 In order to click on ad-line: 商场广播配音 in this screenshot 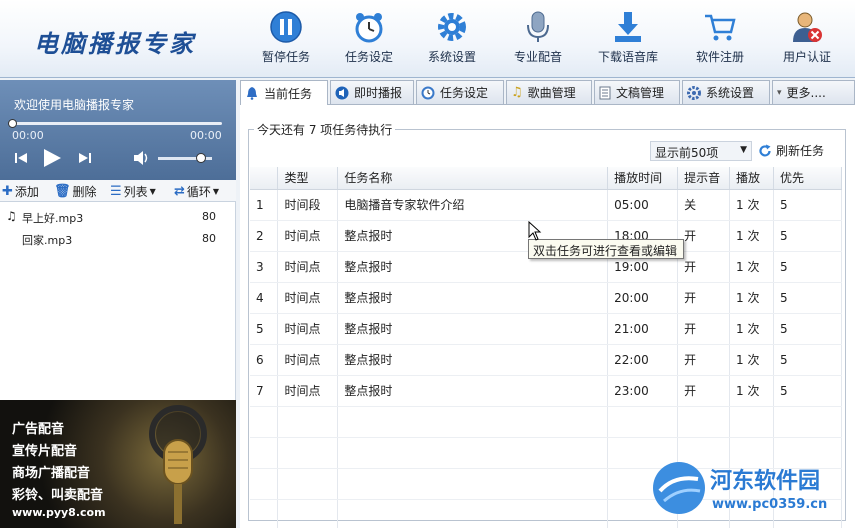, I will do `click(51, 473)`.